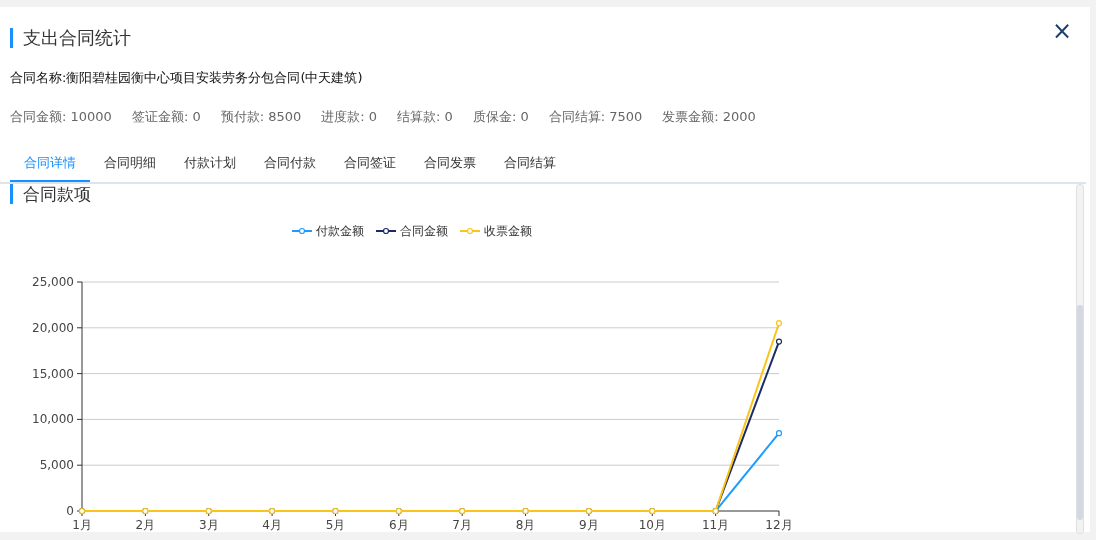 The image size is (1096, 540). Describe the element at coordinates (349, 117) in the screenshot. I see `stat-text: 进度款: 0` at that location.